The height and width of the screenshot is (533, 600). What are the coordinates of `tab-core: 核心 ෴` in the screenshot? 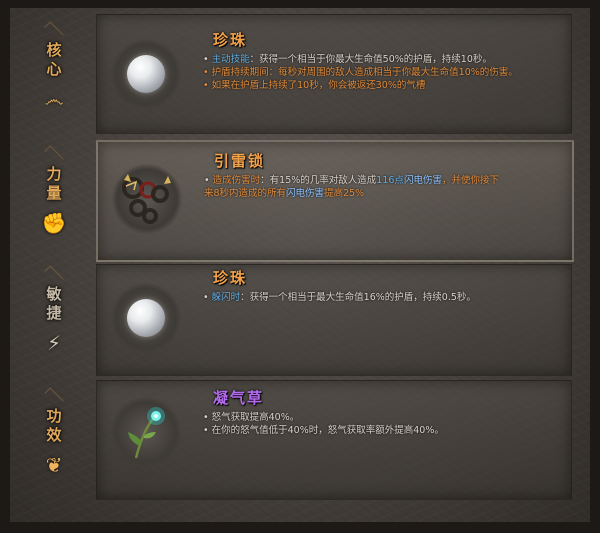 It's located at (54, 72).